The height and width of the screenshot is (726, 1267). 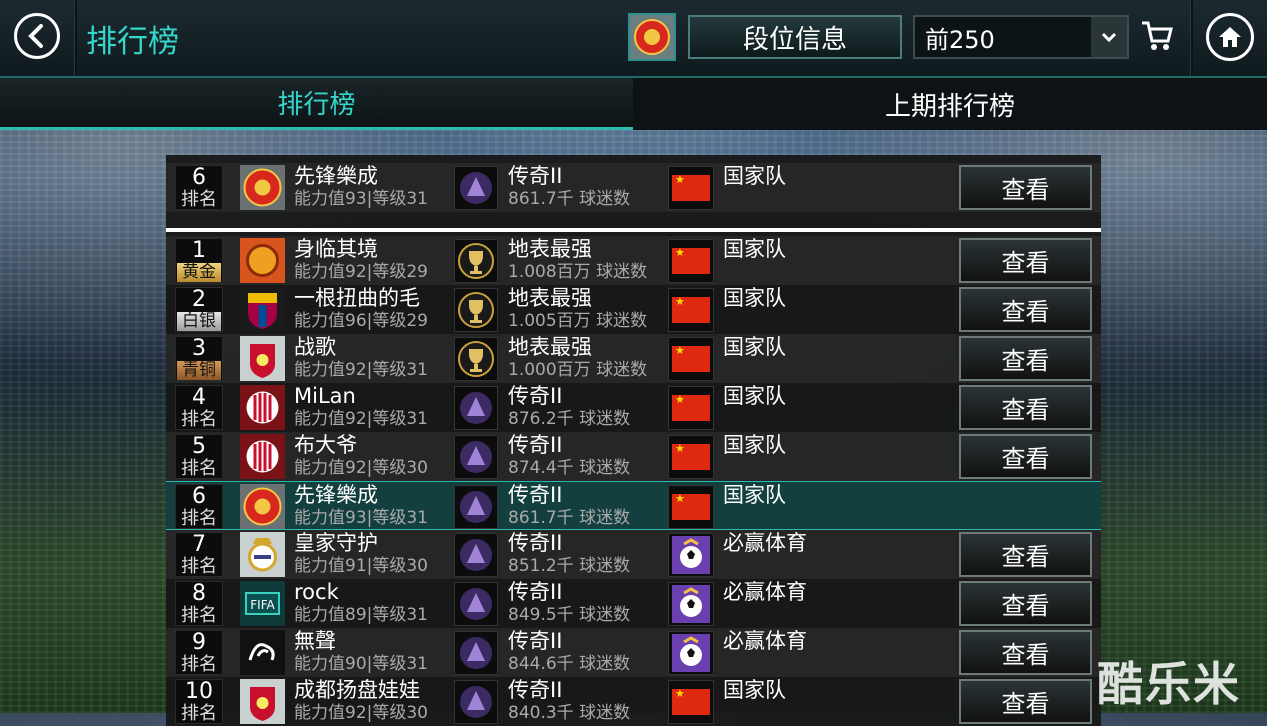 What do you see at coordinates (199, 407) in the screenshot?
I see `rank-box: 4 排名` at bounding box center [199, 407].